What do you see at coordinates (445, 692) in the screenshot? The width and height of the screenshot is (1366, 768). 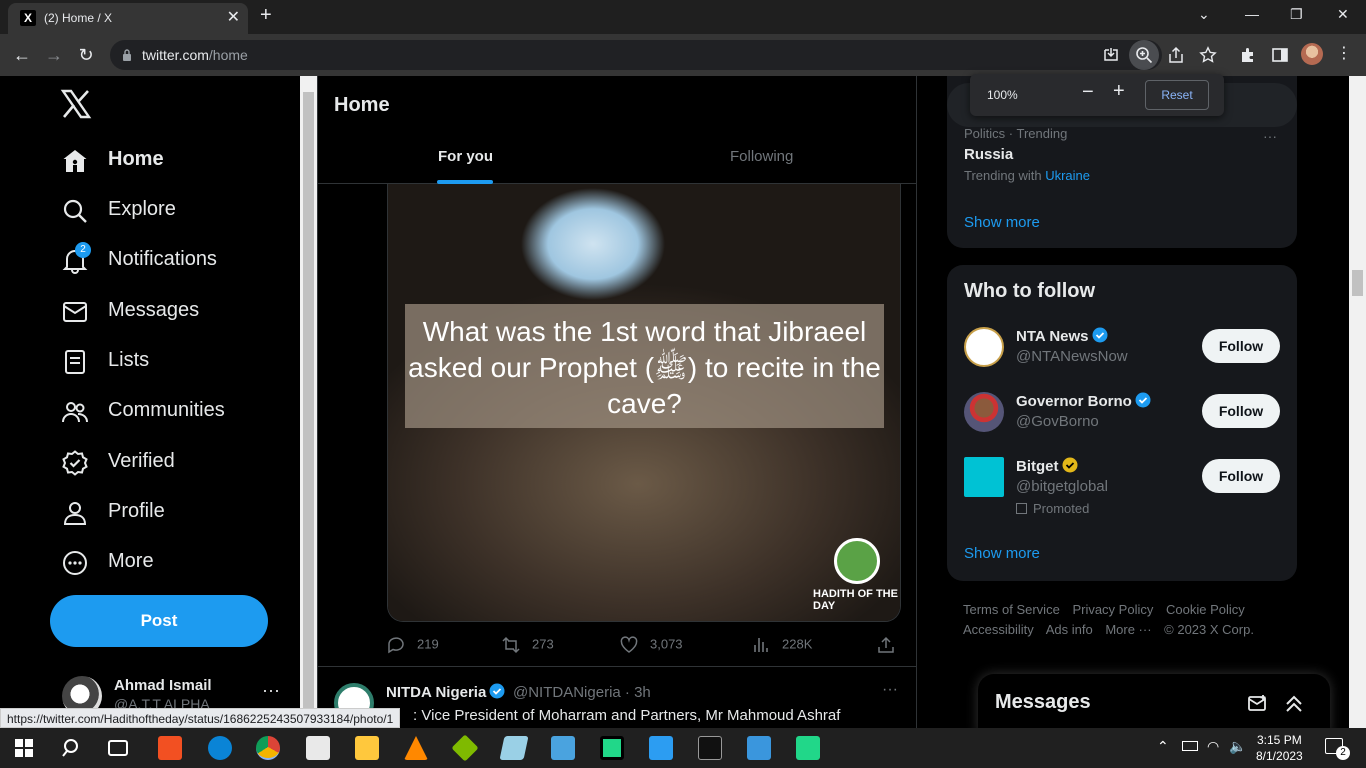 I see `tweet-author-name: NITDA Nigeria` at bounding box center [445, 692].